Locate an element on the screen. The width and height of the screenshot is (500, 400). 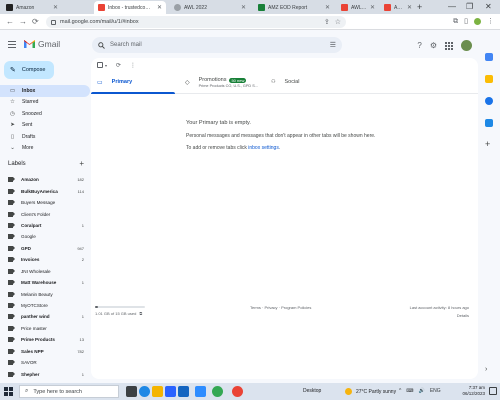
url-text: mail.google.com/mail/u/1/#inbox is located at coordinates (189, 22).